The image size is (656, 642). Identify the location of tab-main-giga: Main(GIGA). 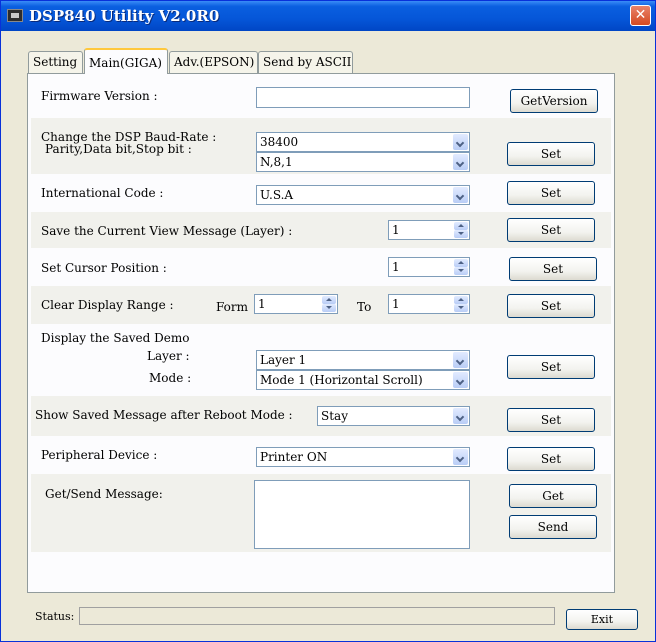
(126, 61).